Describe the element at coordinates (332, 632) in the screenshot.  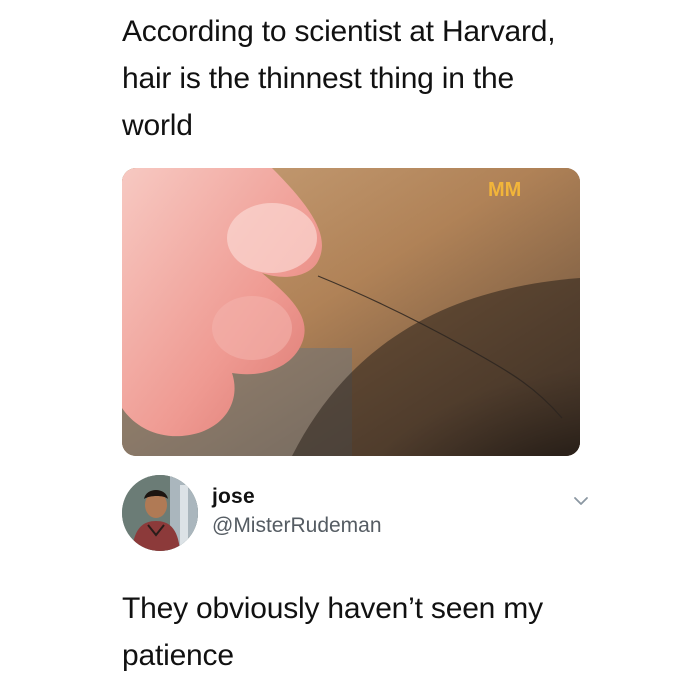
I see `reply-text: They obviously haven’t seen my patience` at that location.